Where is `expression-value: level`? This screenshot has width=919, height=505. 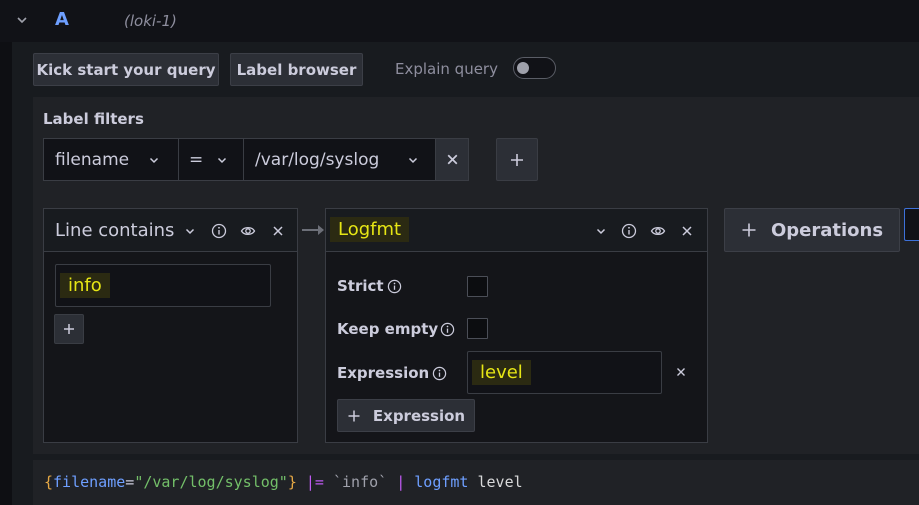 expression-value: level is located at coordinates (501, 372).